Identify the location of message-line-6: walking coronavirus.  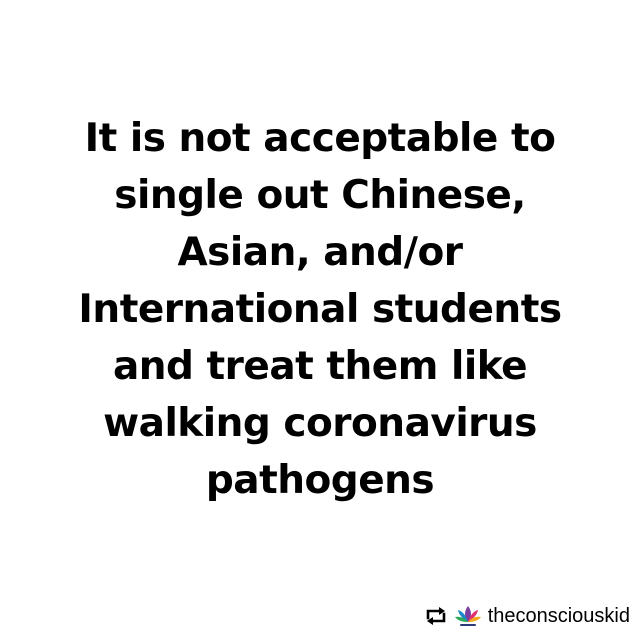
(320, 423).